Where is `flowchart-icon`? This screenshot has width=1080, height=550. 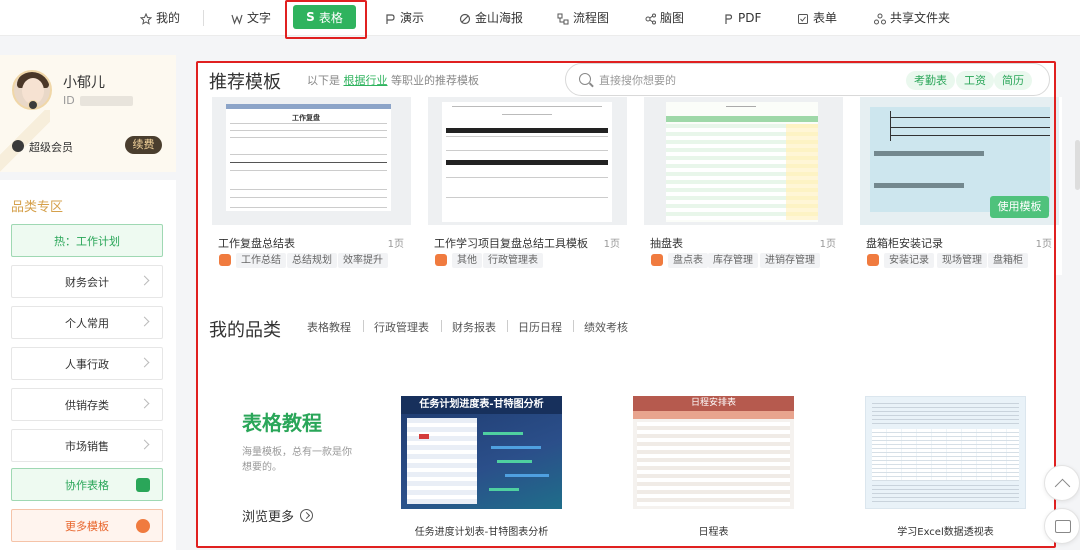 flowchart-icon is located at coordinates (563, 18).